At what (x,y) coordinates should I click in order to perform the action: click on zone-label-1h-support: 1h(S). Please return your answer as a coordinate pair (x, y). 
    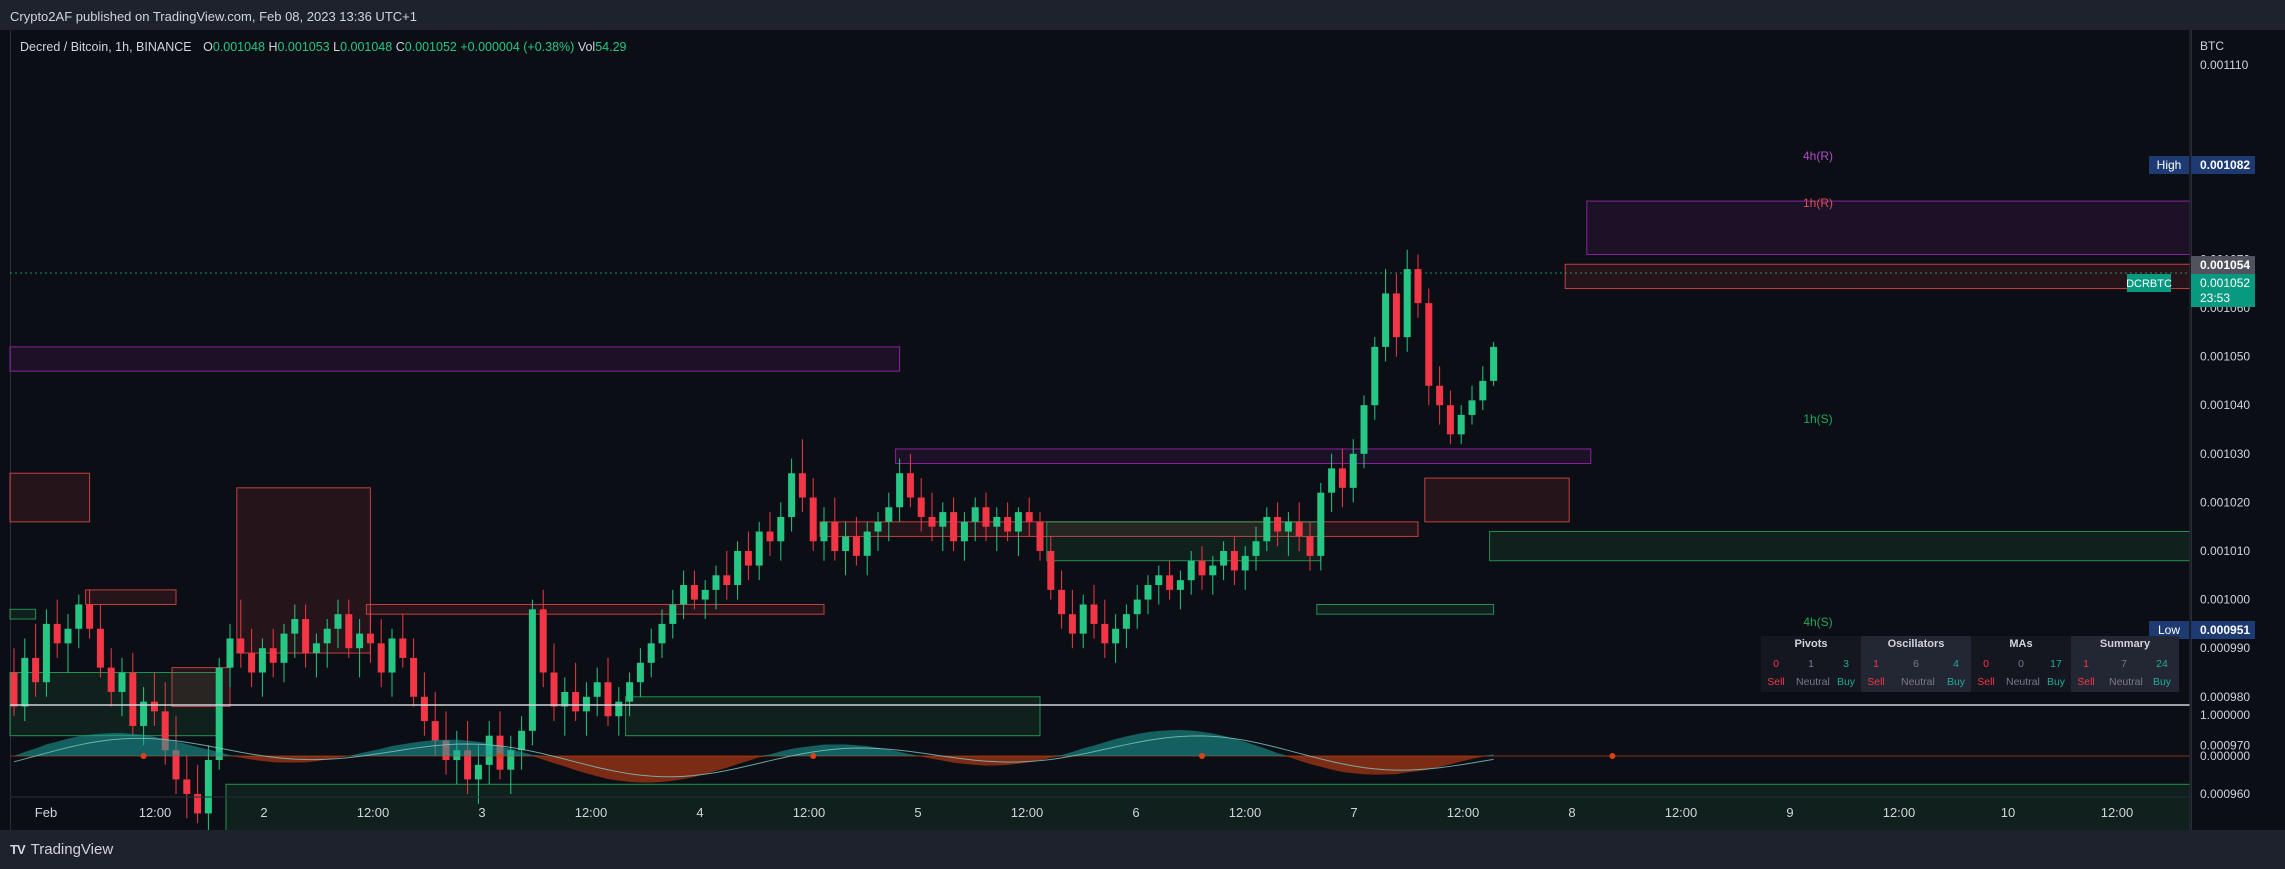
    Looking at the image, I should click on (1817, 419).